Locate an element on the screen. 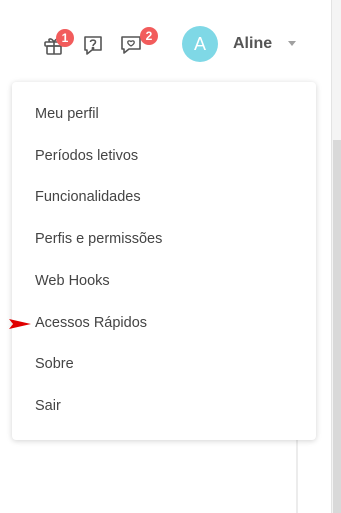 The width and height of the screenshot is (341, 513). help-icon is located at coordinates (94, 45).